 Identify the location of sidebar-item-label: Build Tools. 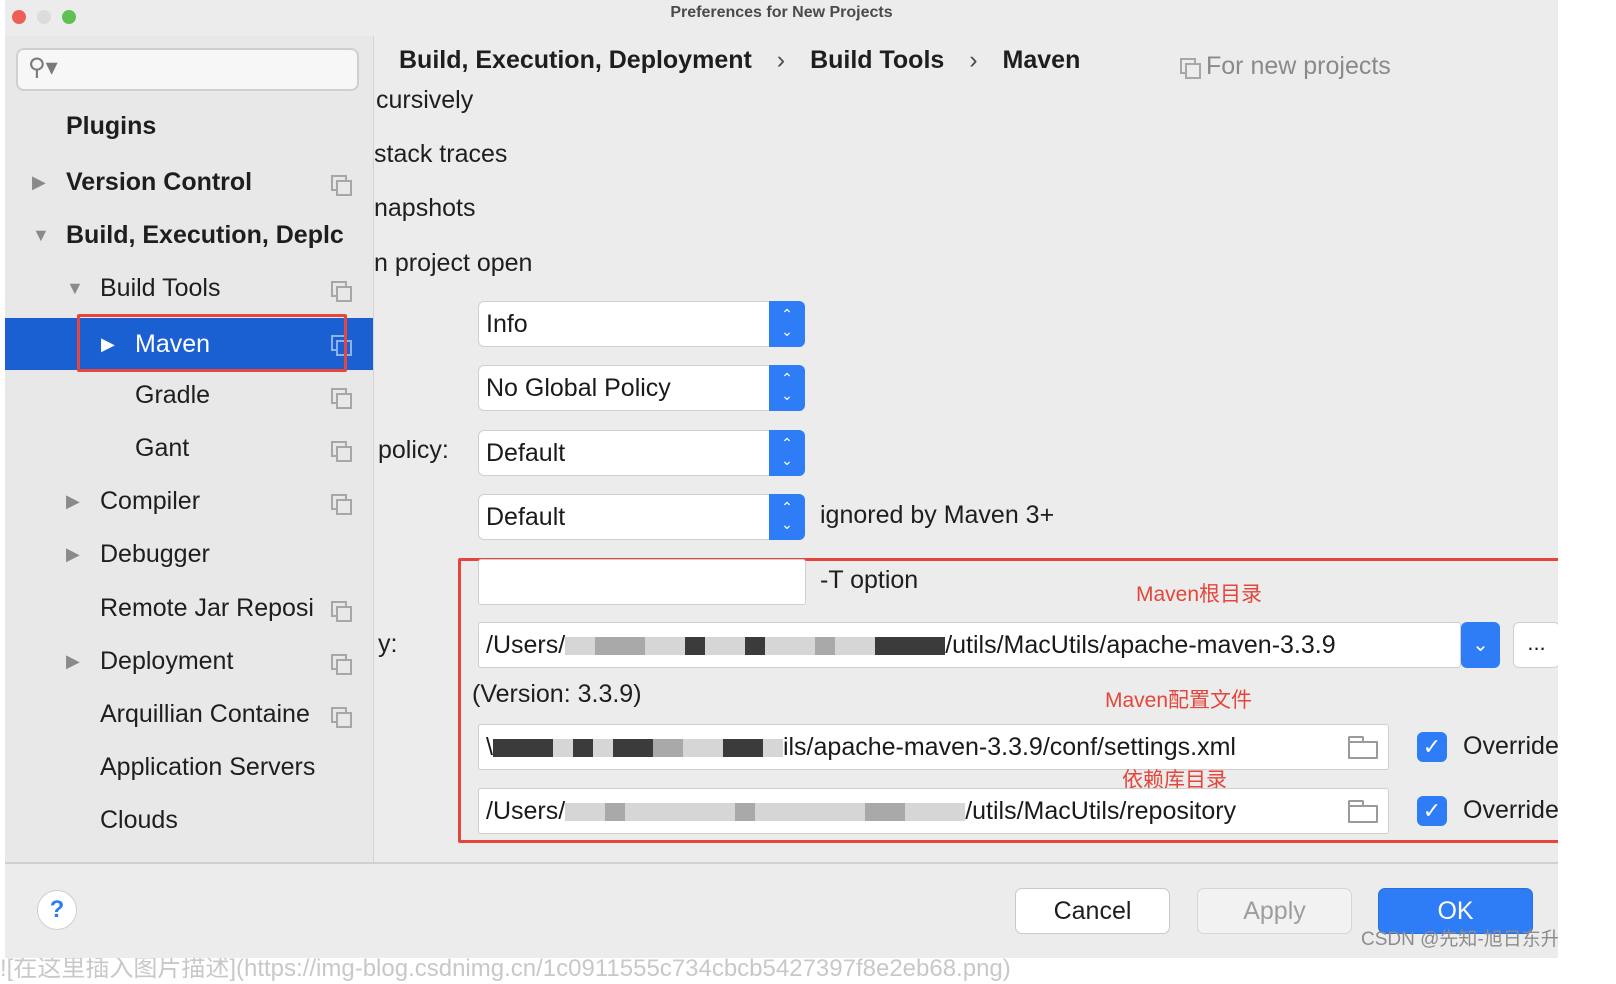
(160, 288).